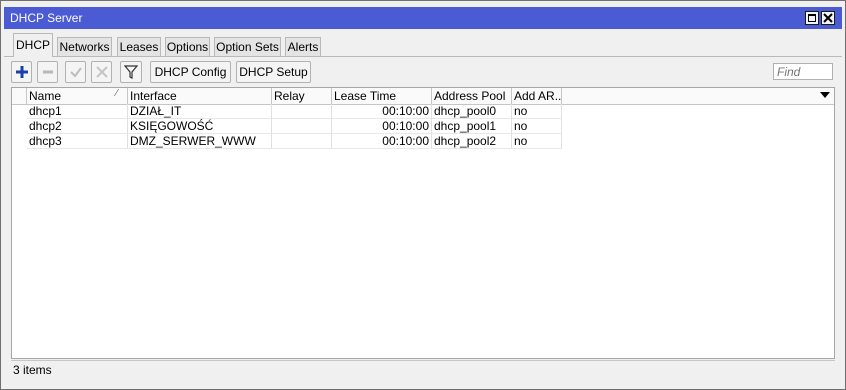 The width and height of the screenshot is (846, 390). Describe the element at coordinates (117, 93) in the screenshot. I see `sort-indicator-icon: ⁄` at that location.